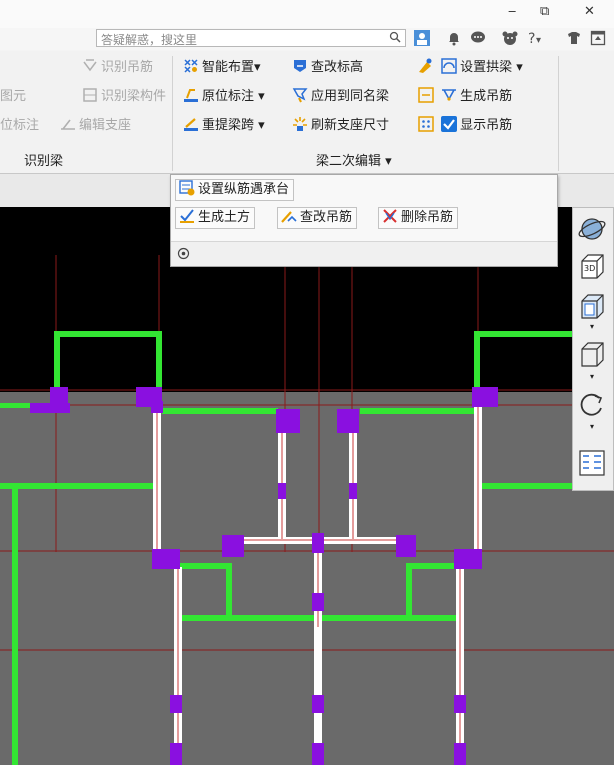 The width and height of the screenshot is (614, 765). I want to click on arch-beam-icon, so click(449, 66).